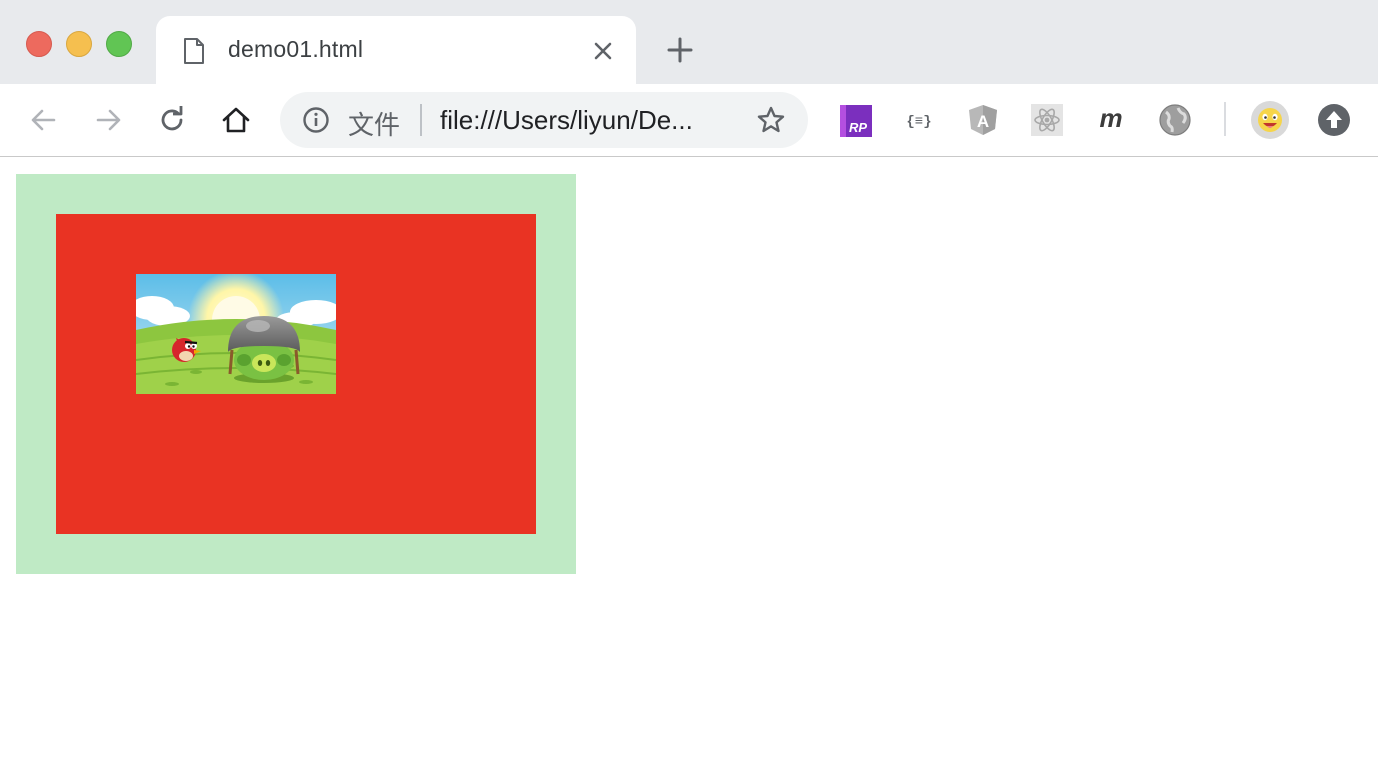 This screenshot has height=764, width=1378. What do you see at coordinates (421, 120) in the screenshot?
I see `omnibox-divider` at bounding box center [421, 120].